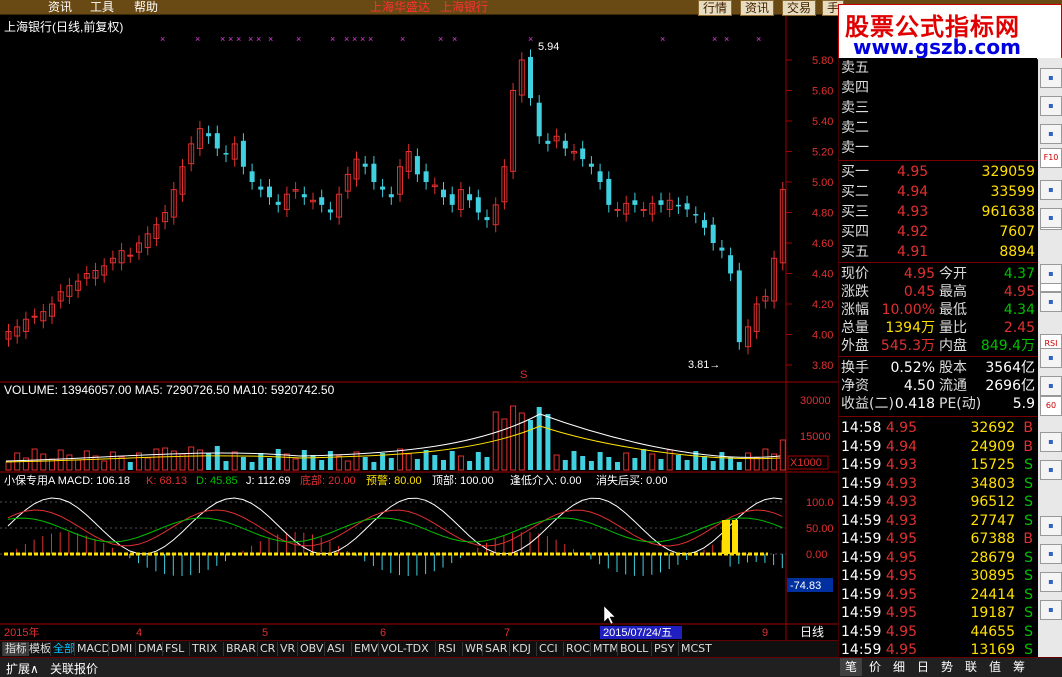  What do you see at coordinates (204, 649) in the screenshot?
I see `indicator-tab: TRIX` at bounding box center [204, 649].